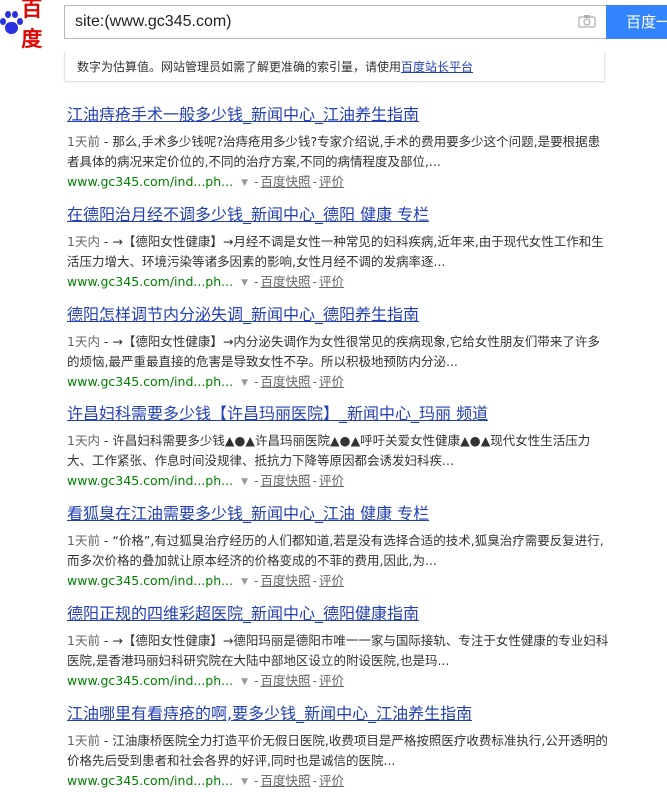  What do you see at coordinates (339, 514) in the screenshot?
I see `result-title-link: 看狐臭在江油需要多少钱_新闻中心_江油 健康 专栏` at bounding box center [339, 514].